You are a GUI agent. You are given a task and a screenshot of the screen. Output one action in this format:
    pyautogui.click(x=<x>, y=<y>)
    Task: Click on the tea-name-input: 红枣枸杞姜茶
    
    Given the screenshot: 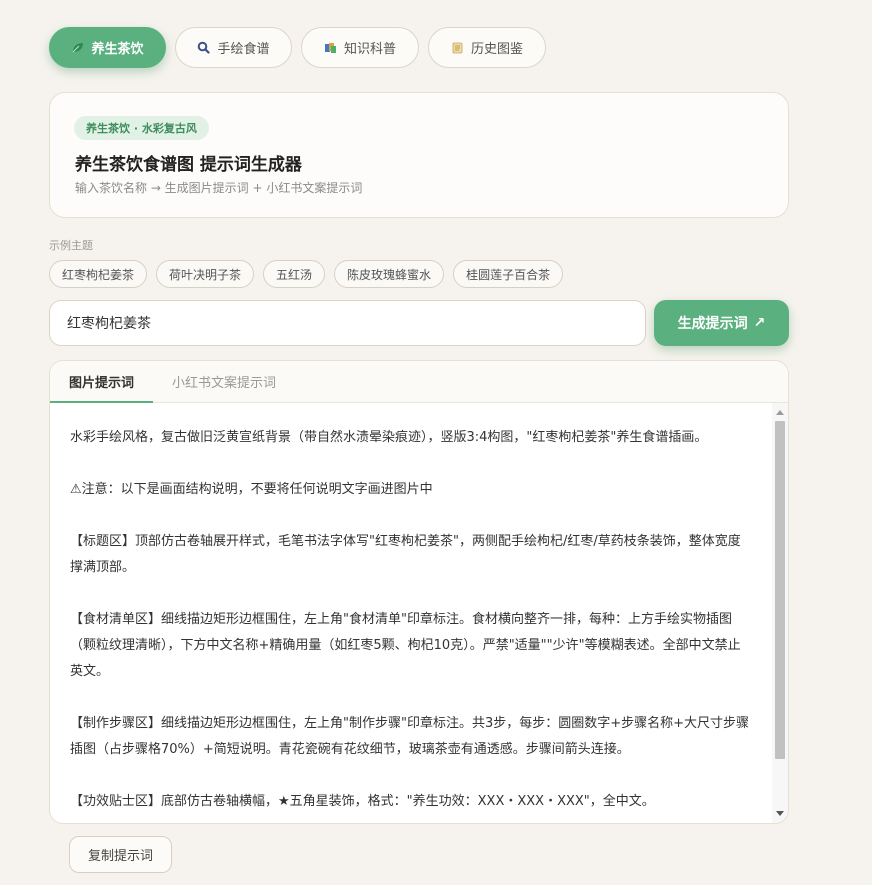 What is the action you would take?
    pyautogui.click(x=347, y=323)
    